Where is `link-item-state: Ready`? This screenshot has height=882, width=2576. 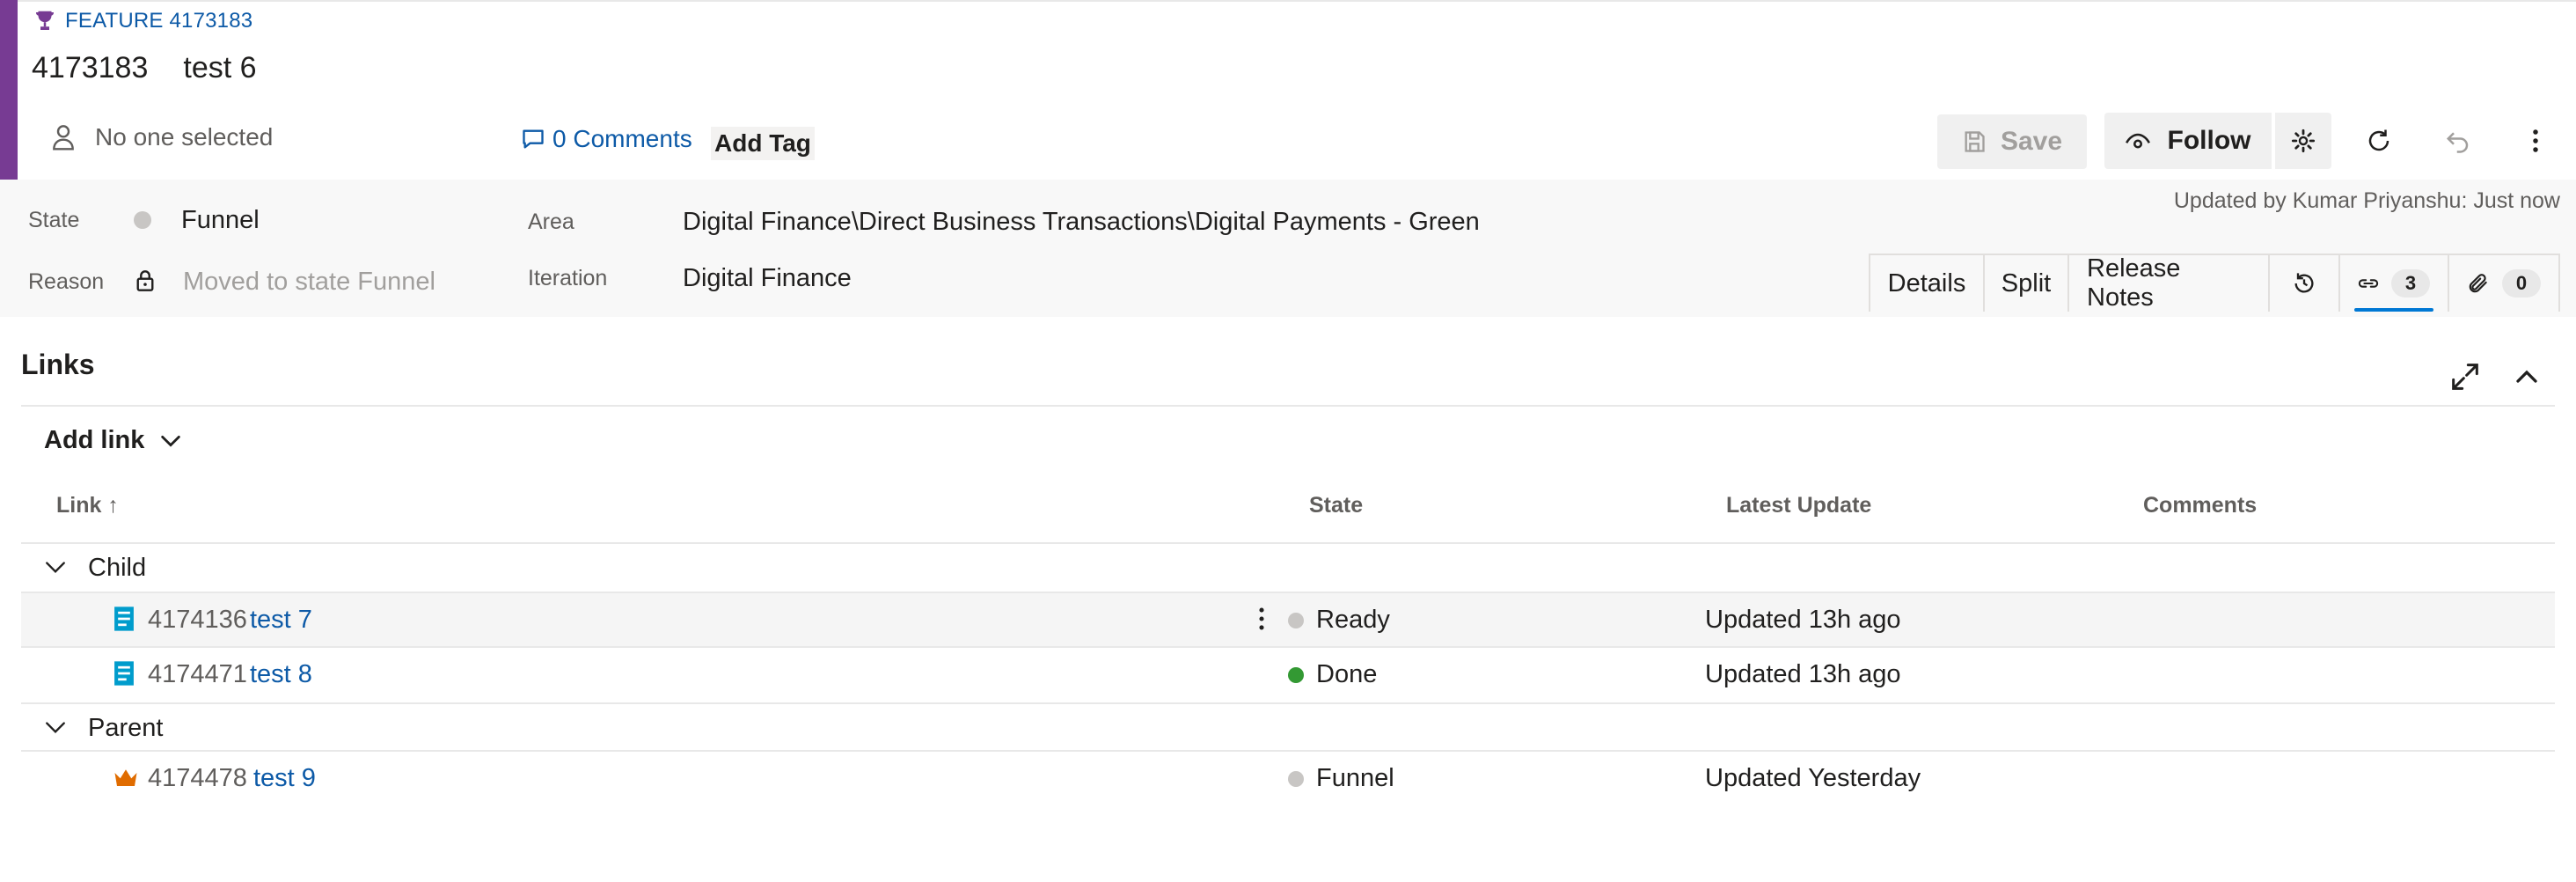 link-item-state: Ready is located at coordinates (1353, 620).